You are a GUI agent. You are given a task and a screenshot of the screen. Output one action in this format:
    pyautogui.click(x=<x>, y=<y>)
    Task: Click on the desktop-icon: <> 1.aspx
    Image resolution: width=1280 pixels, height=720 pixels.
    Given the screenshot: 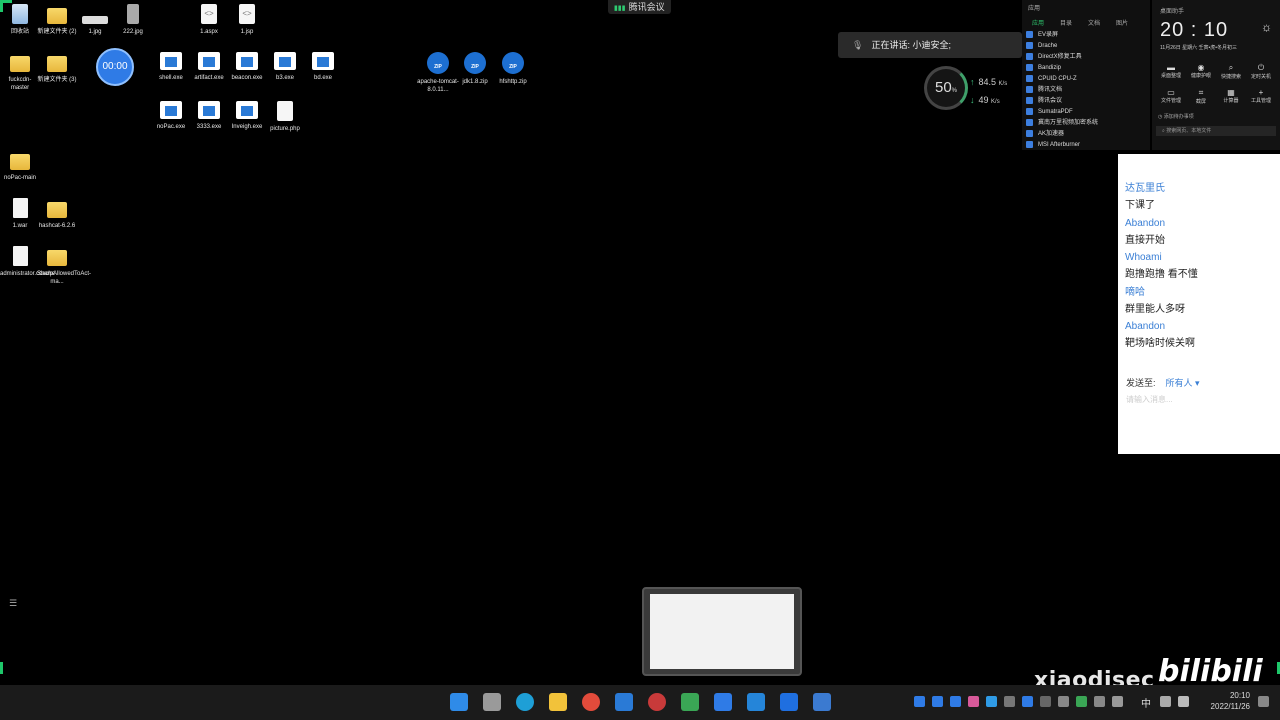 What is the action you would take?
    pyautogui.click(x=209, y=20)
    